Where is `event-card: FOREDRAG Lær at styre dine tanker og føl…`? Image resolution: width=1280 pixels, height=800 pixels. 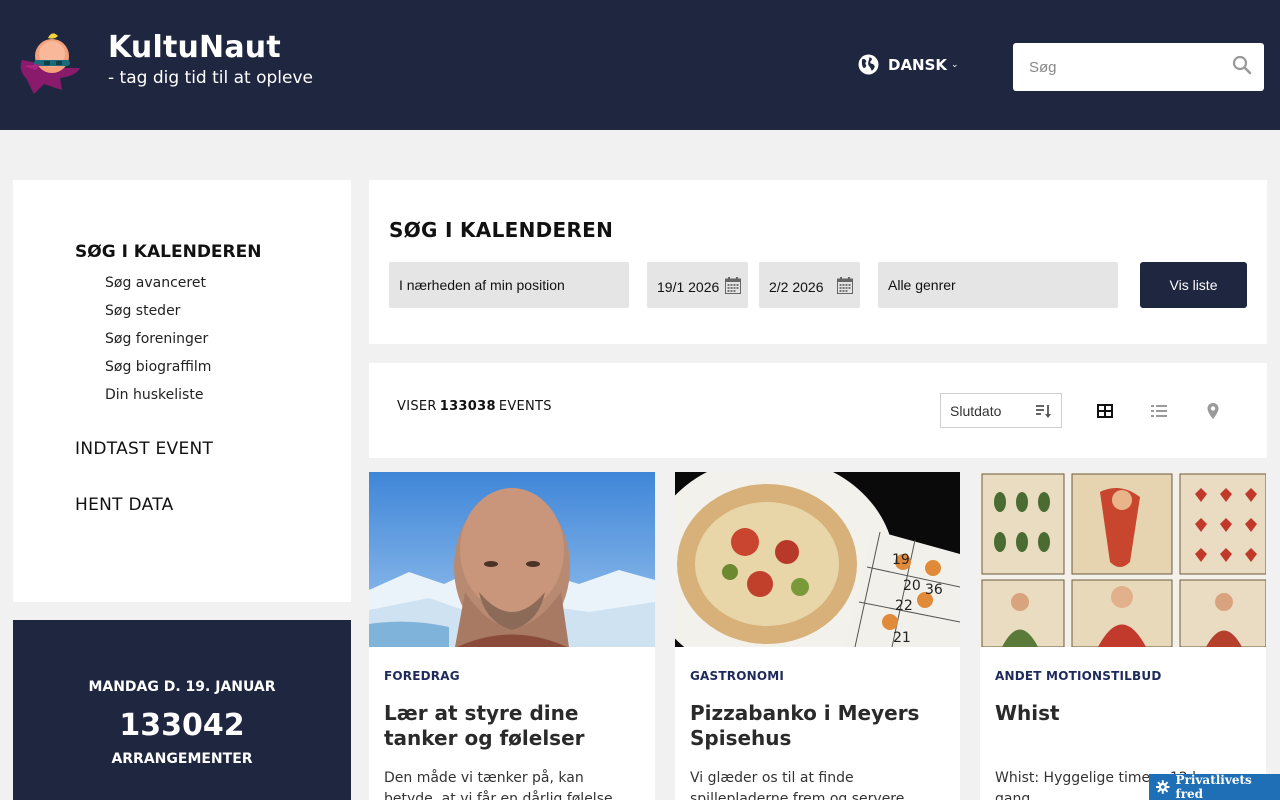 event-card: FOREDRAG Lær at styre dine tanker og føl… is located at coordinates (512, 636).